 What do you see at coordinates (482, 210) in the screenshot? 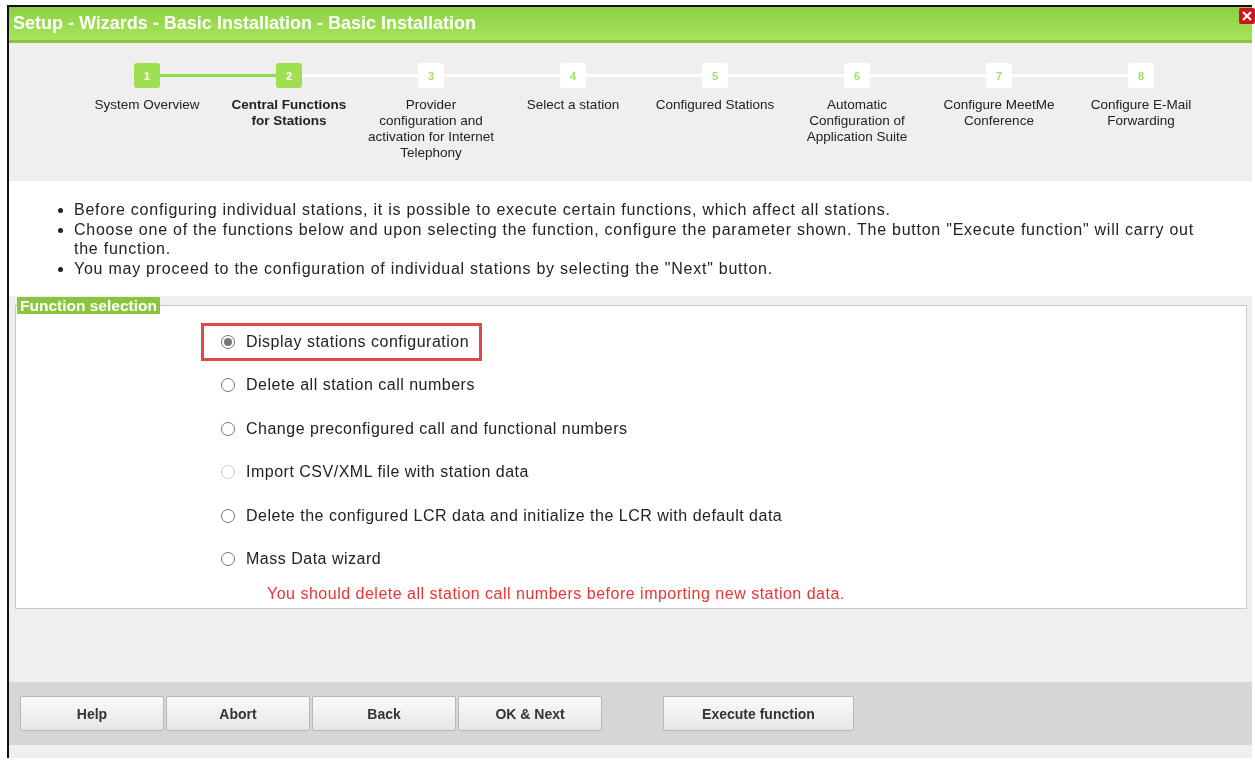
I see `instruction-text: Before configuring individual stations, it is possible to execute certain functions, which affect all stations.` at bounding box center [482, 210].